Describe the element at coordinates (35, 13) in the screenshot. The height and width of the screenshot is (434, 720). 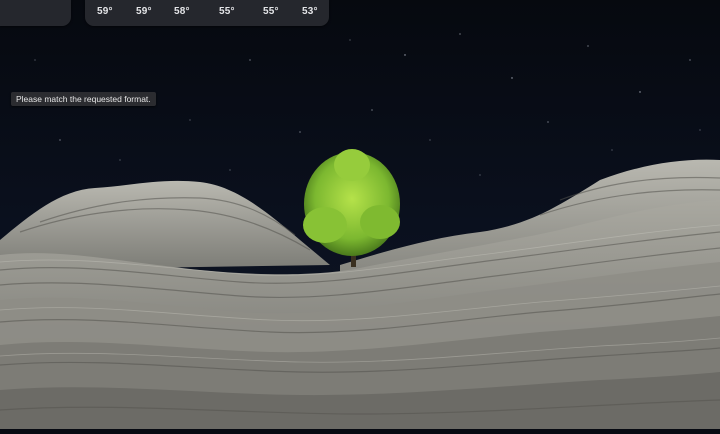
I see `desktop-widget-partial` at that location.